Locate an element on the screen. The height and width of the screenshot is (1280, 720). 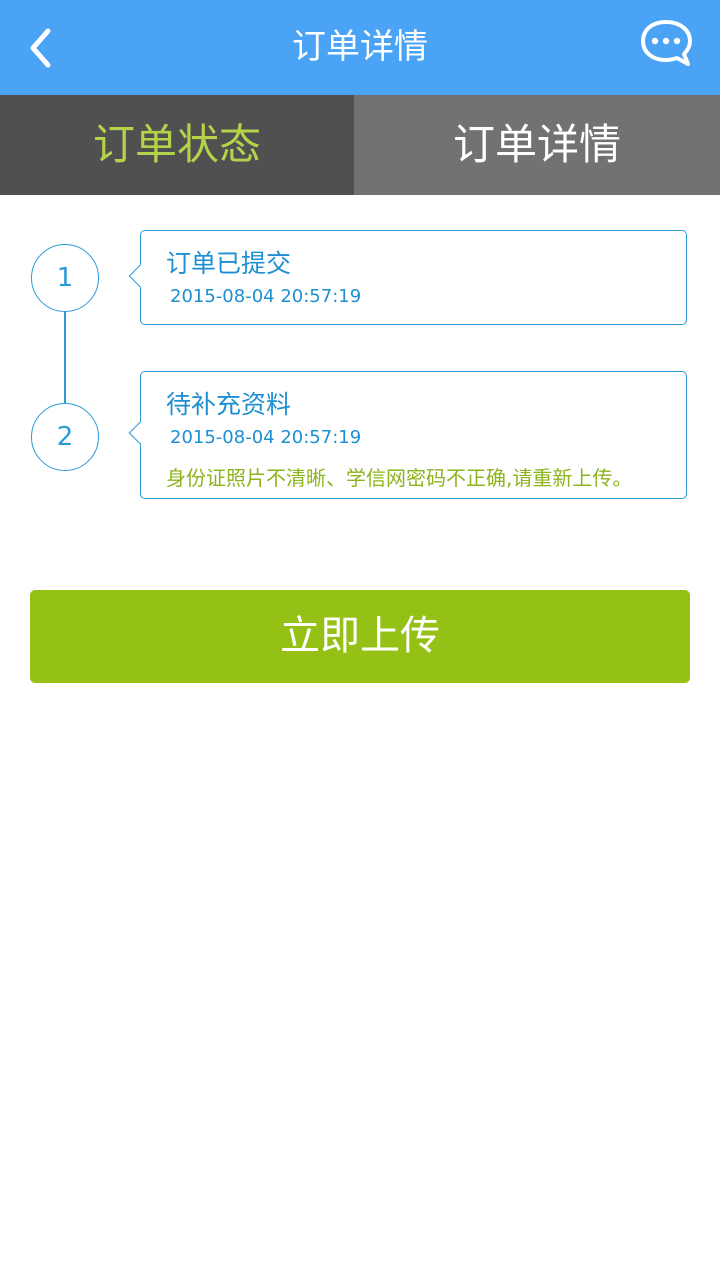
app-header: 订单详情 is located at coordinates (360, 47).